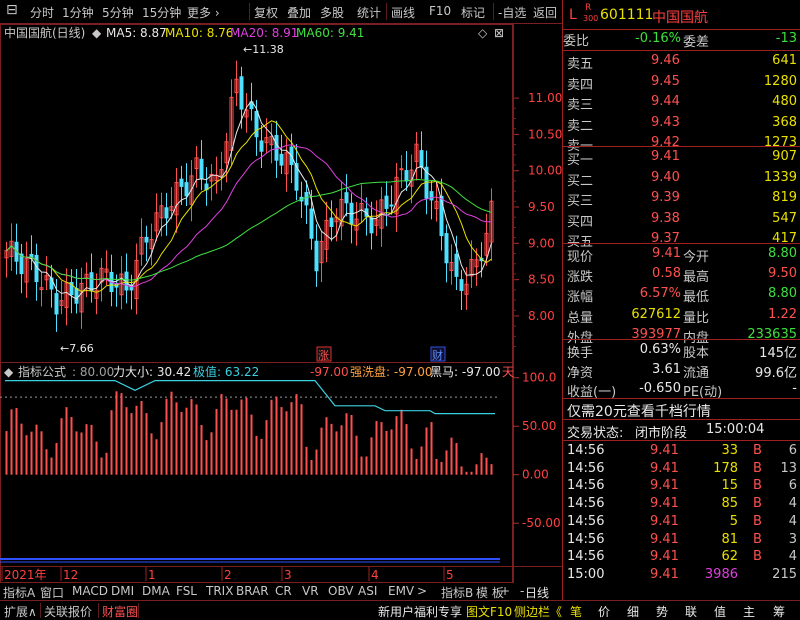 The width and height of the screenshot is (800, 620). I want to click on ma20-line, so click(249, 216).